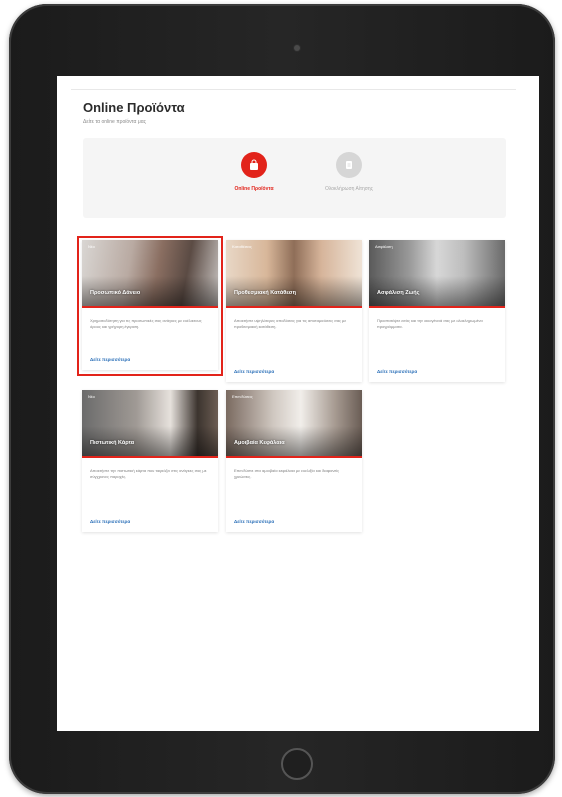 The width and height of the screenshot is (562, 797). Describe the element at coordinates (254, 165) in the screenshot. I see `shopping-bag-icon` at that location.